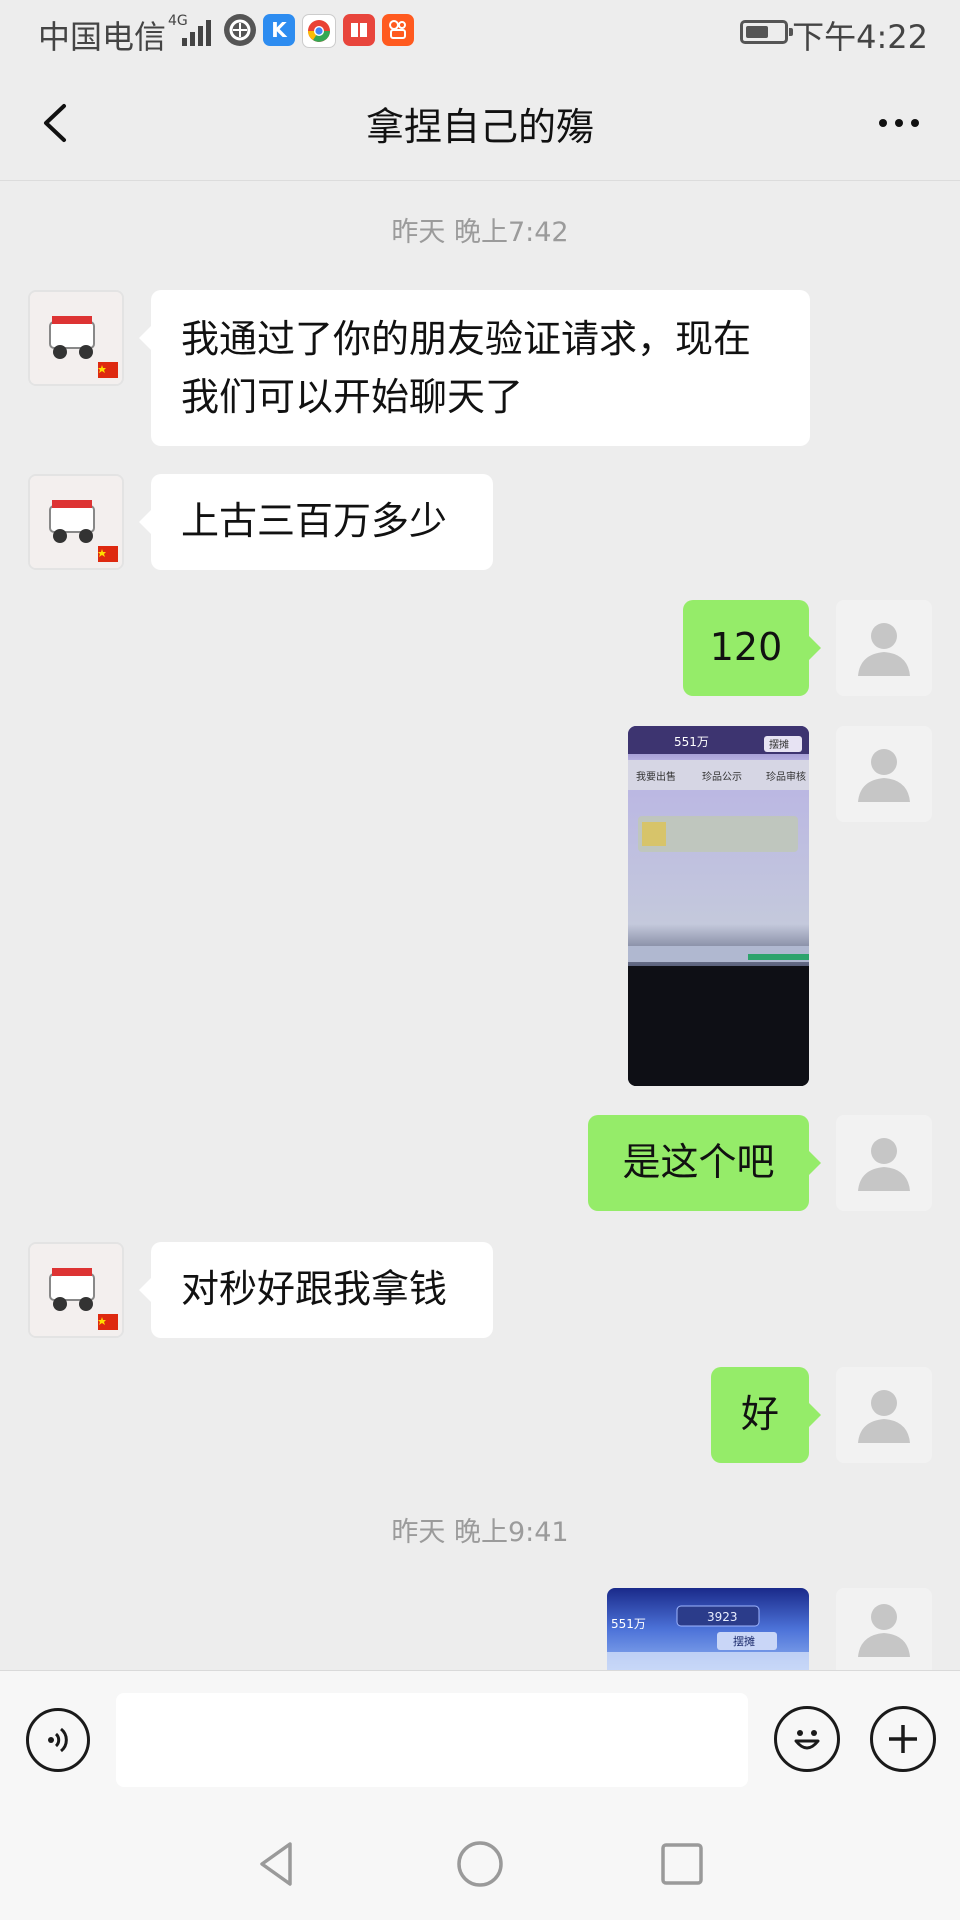 This screenshot has height=1920, width=960. What do you see at coordinates (240, 30) in the screenshot?
I see `huawei-browser-icon` at bounding box center [240, 30].